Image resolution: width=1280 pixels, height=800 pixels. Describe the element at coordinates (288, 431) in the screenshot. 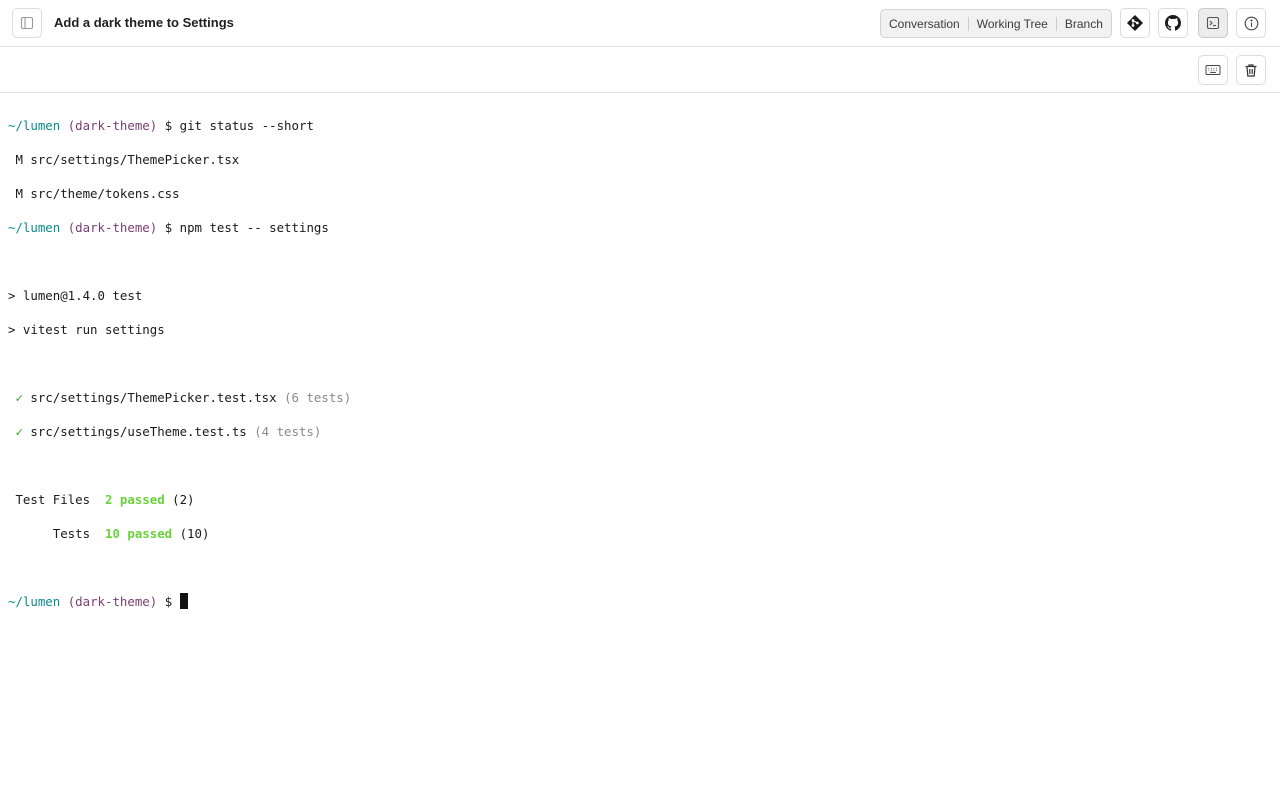

I see `test-count: (4 tests)` at that location.